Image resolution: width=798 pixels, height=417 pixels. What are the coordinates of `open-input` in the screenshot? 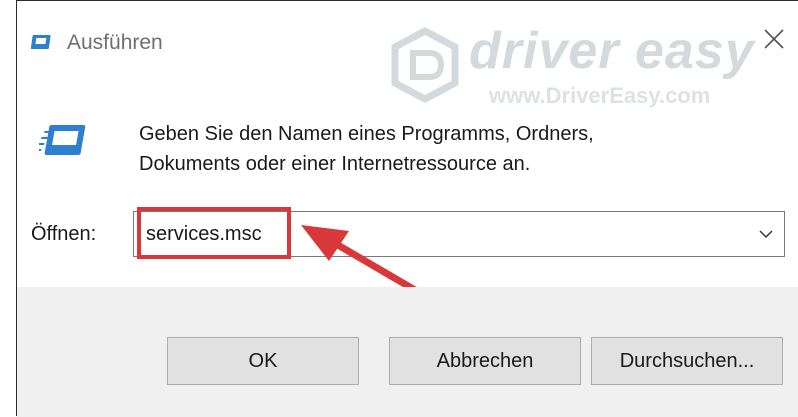 It's located at (436, 234).